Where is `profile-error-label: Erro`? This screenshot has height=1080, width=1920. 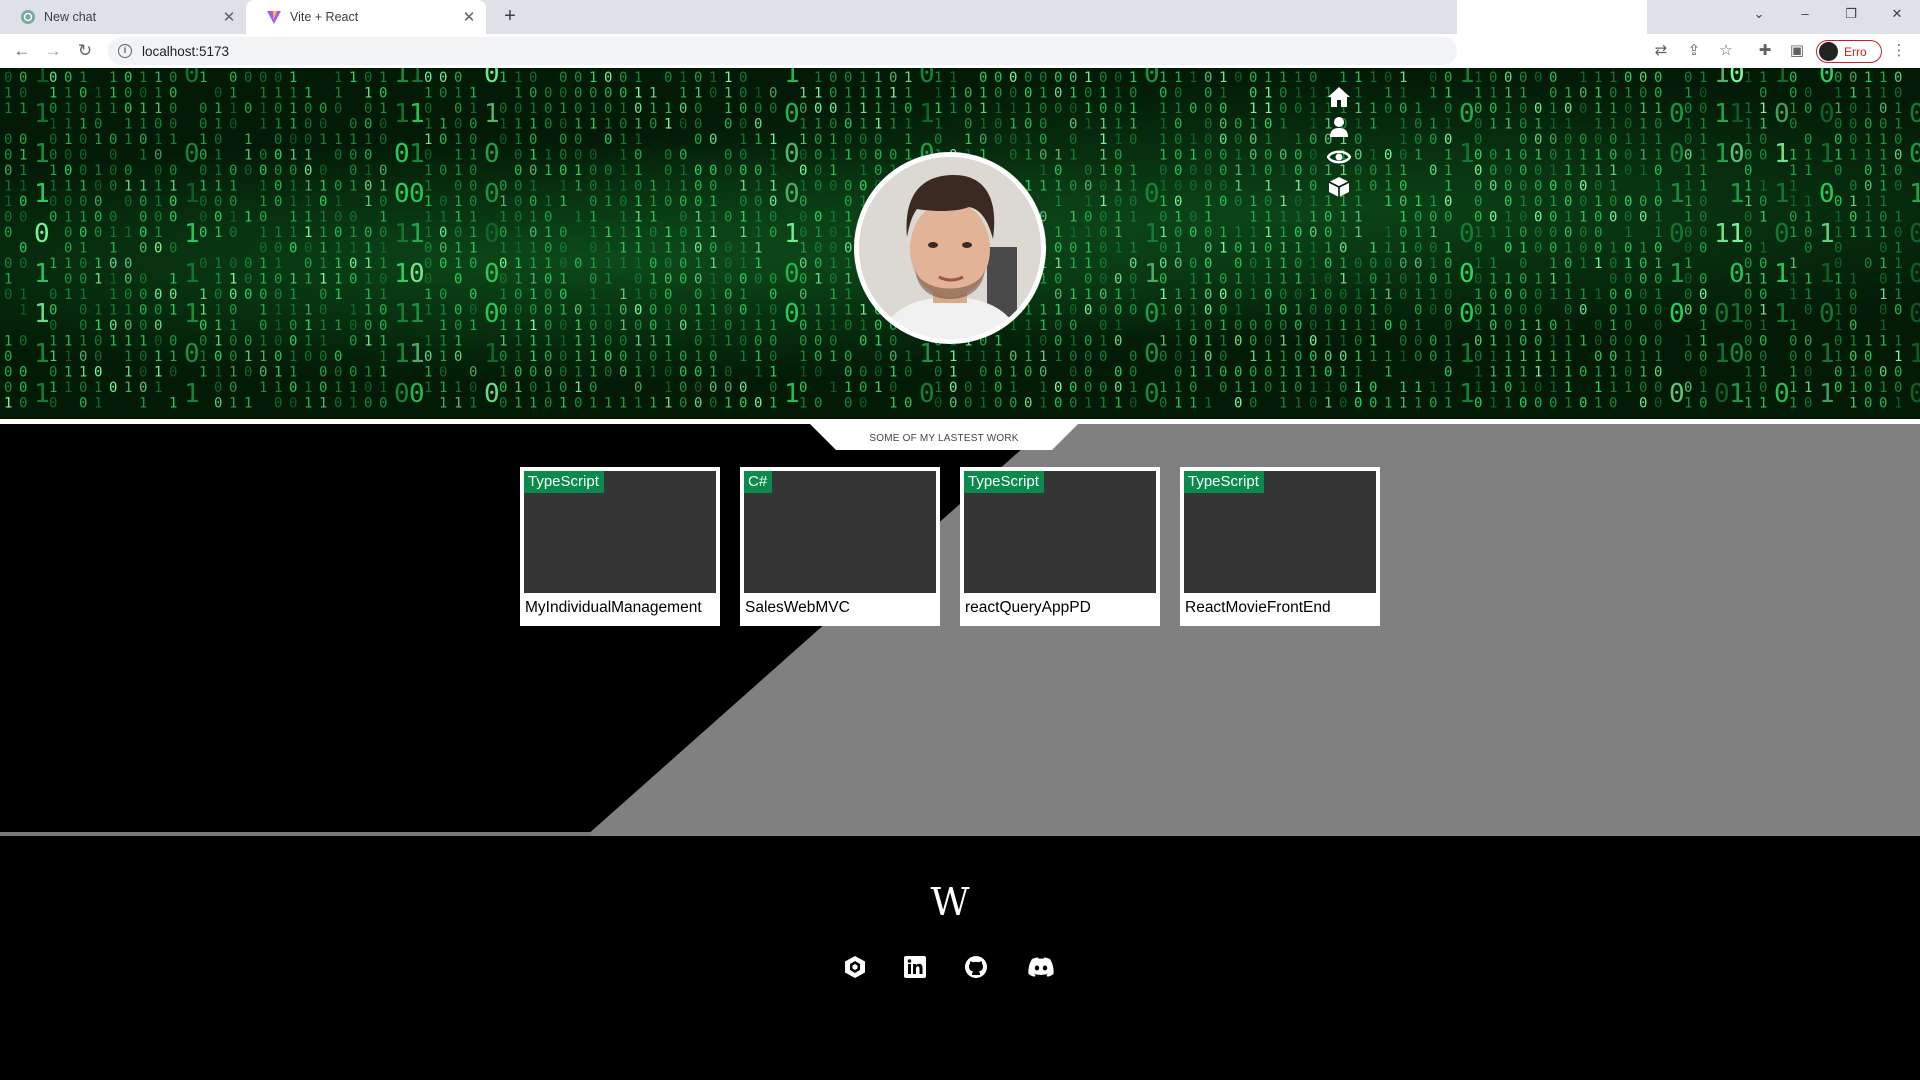
profile-error-label: Erro is located at coordinates (1855, 51).